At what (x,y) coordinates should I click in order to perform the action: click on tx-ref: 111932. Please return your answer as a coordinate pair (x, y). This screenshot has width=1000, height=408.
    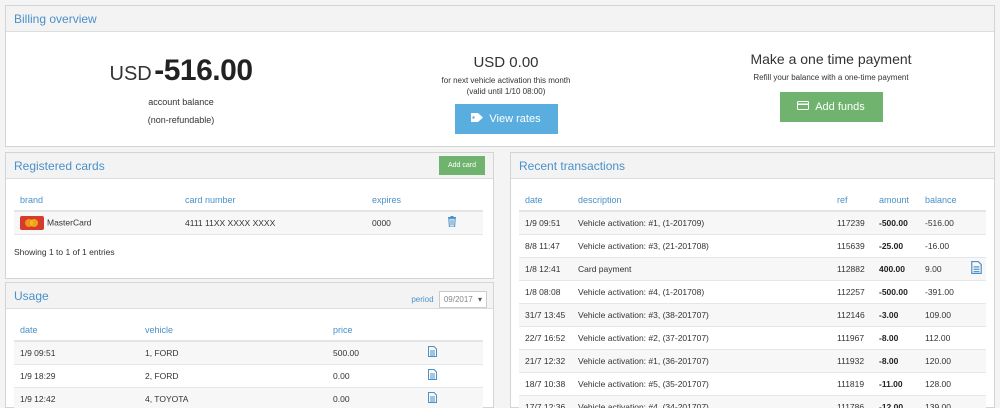
    Looking at the image, I should click on (852, 361).